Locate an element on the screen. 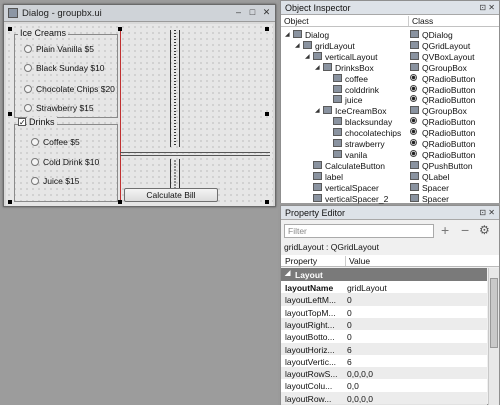 The height and width of the screenshot is (405, 500). object-tree-row: coffee QRadioButton is located at coordinates (390, 79).